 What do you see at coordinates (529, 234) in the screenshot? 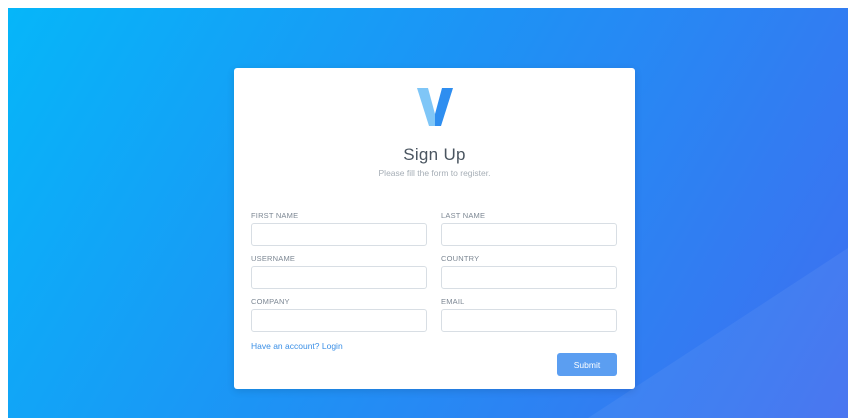
I see `last-name-input` at bounding box center [529, 234].